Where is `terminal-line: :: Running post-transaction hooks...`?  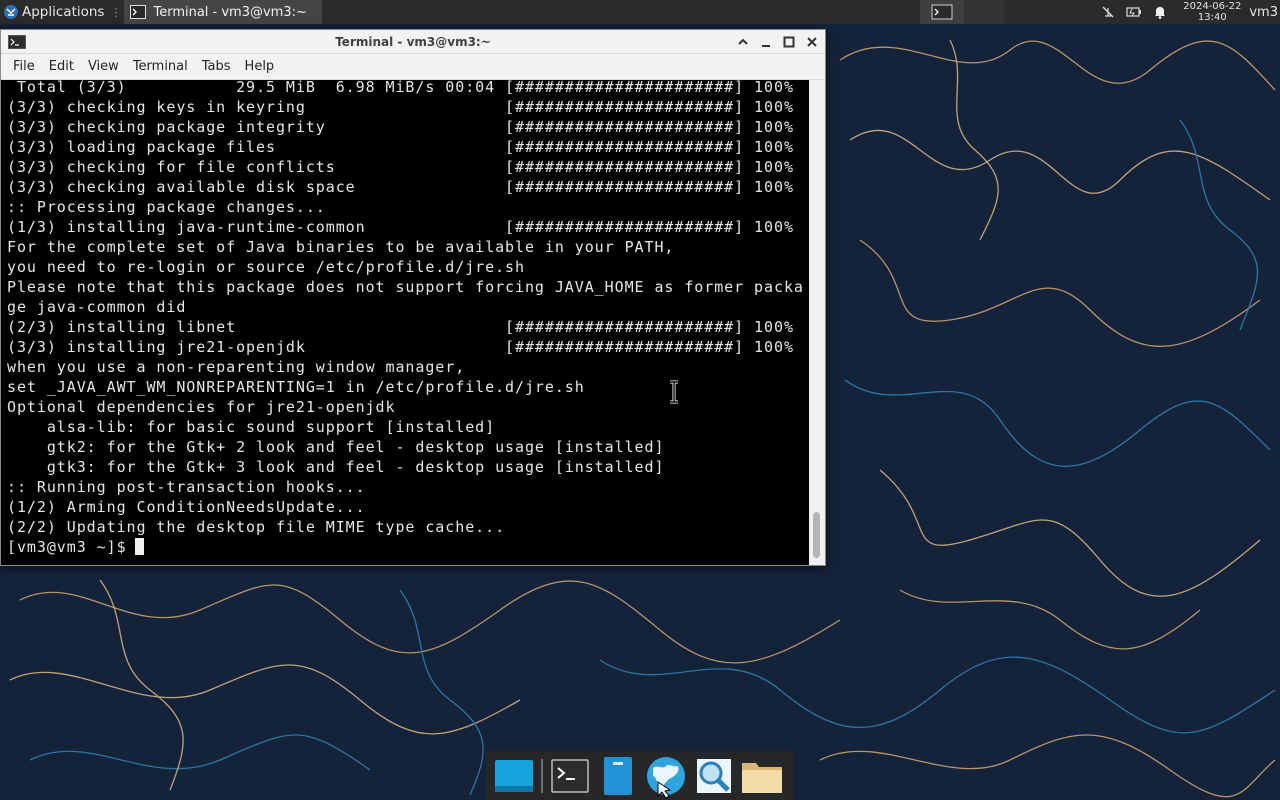
terminal-line: :: Running post-transaction hooks... is located at coordinates (186, 487).